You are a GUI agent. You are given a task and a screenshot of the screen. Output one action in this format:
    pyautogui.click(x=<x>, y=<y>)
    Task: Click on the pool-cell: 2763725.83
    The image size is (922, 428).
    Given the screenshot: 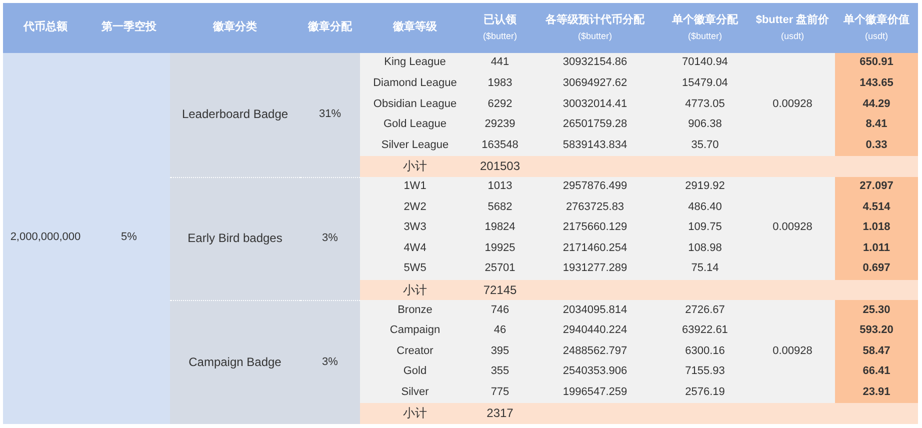 What is the action you would take?
    pyautogui.click(x=595, y=207)
    